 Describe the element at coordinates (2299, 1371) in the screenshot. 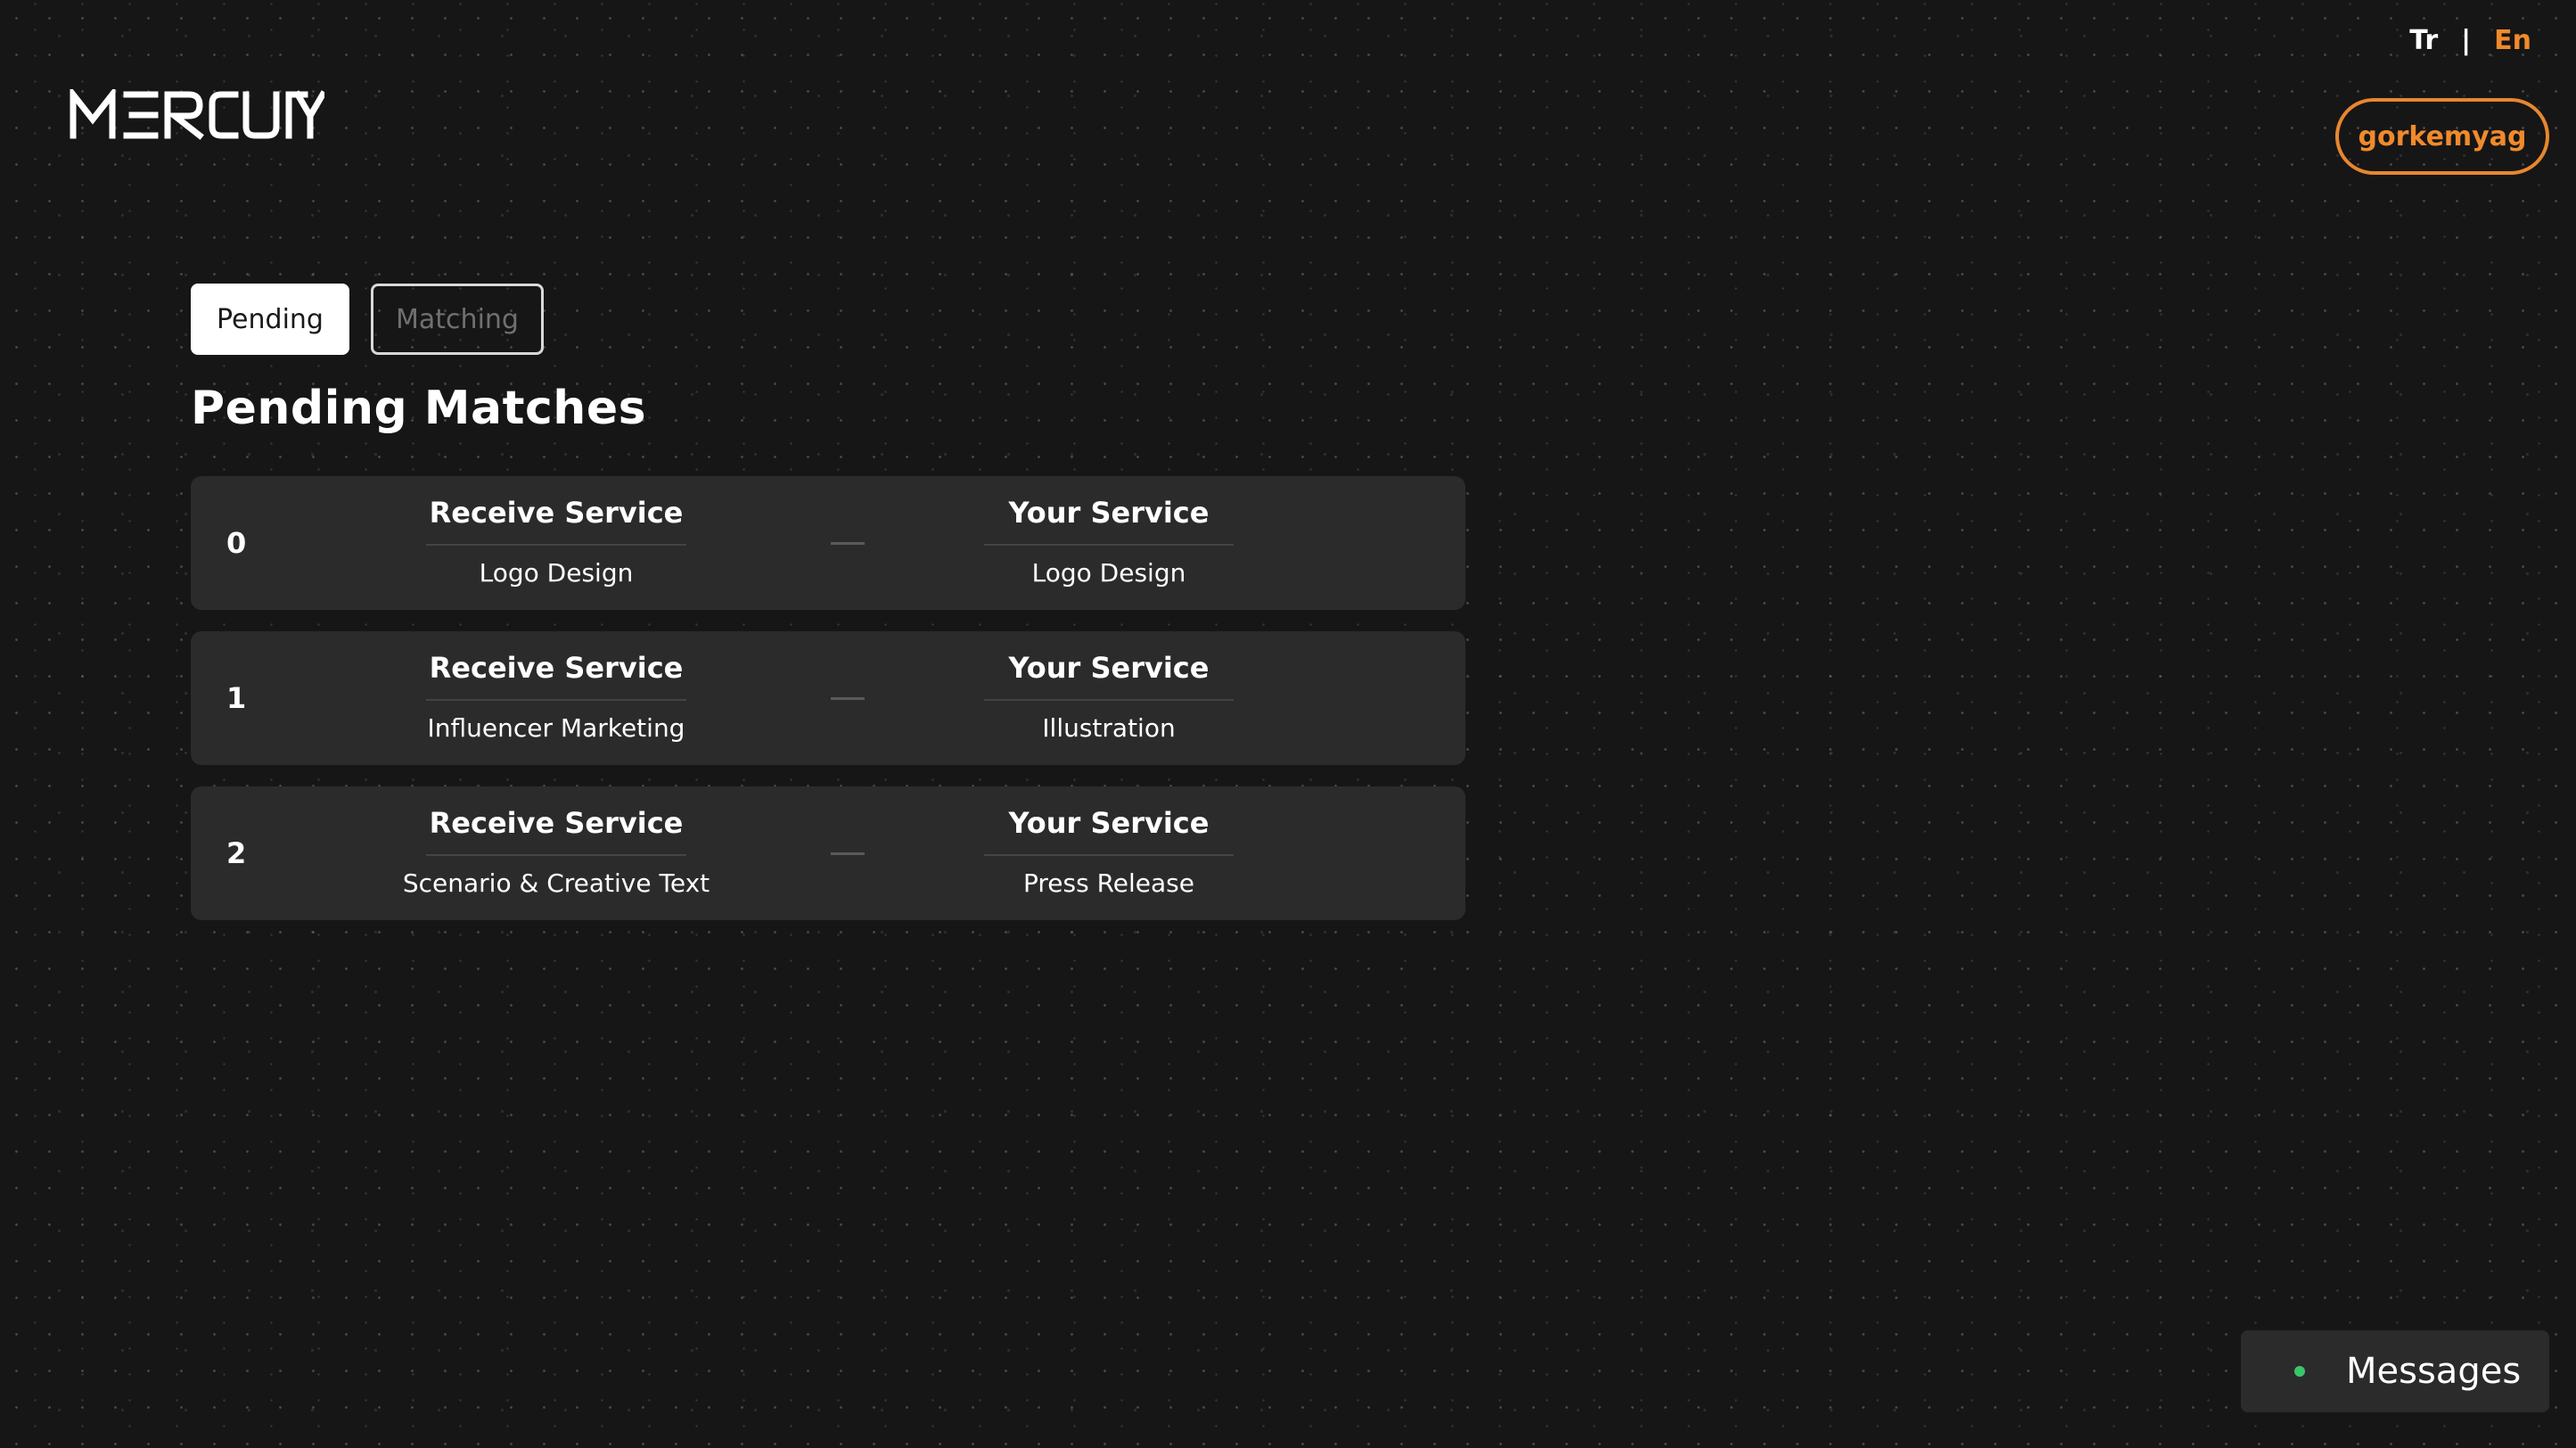

I see `online-status-dot-icon` at that location.